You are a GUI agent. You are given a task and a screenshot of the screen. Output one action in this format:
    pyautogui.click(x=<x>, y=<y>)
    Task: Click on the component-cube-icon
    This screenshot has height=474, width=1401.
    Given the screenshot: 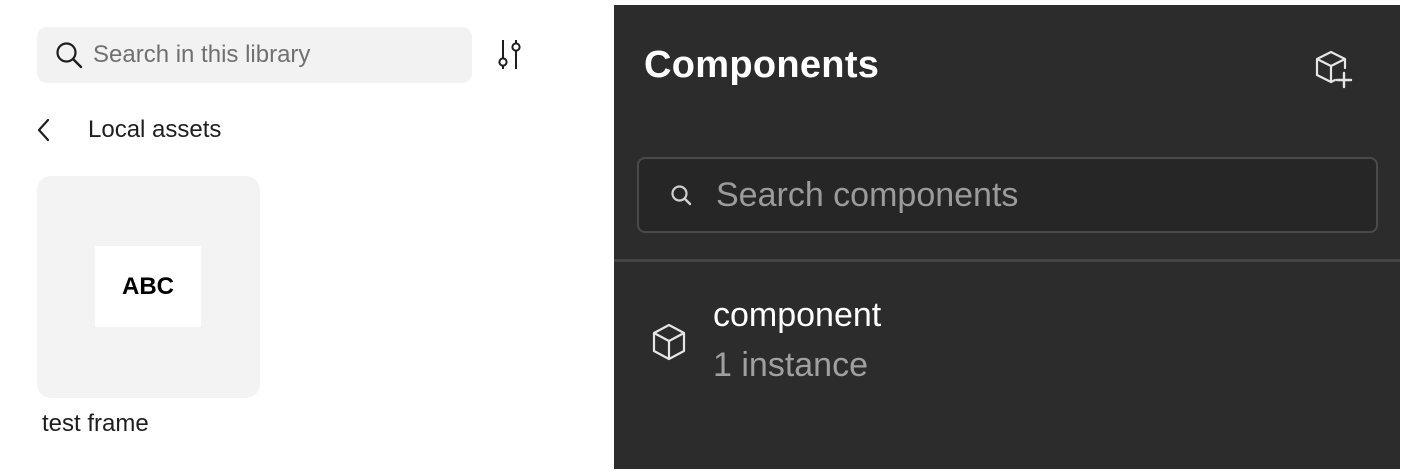 What is the action you would take?
    pyautogui.click(x=669, y=342)
    